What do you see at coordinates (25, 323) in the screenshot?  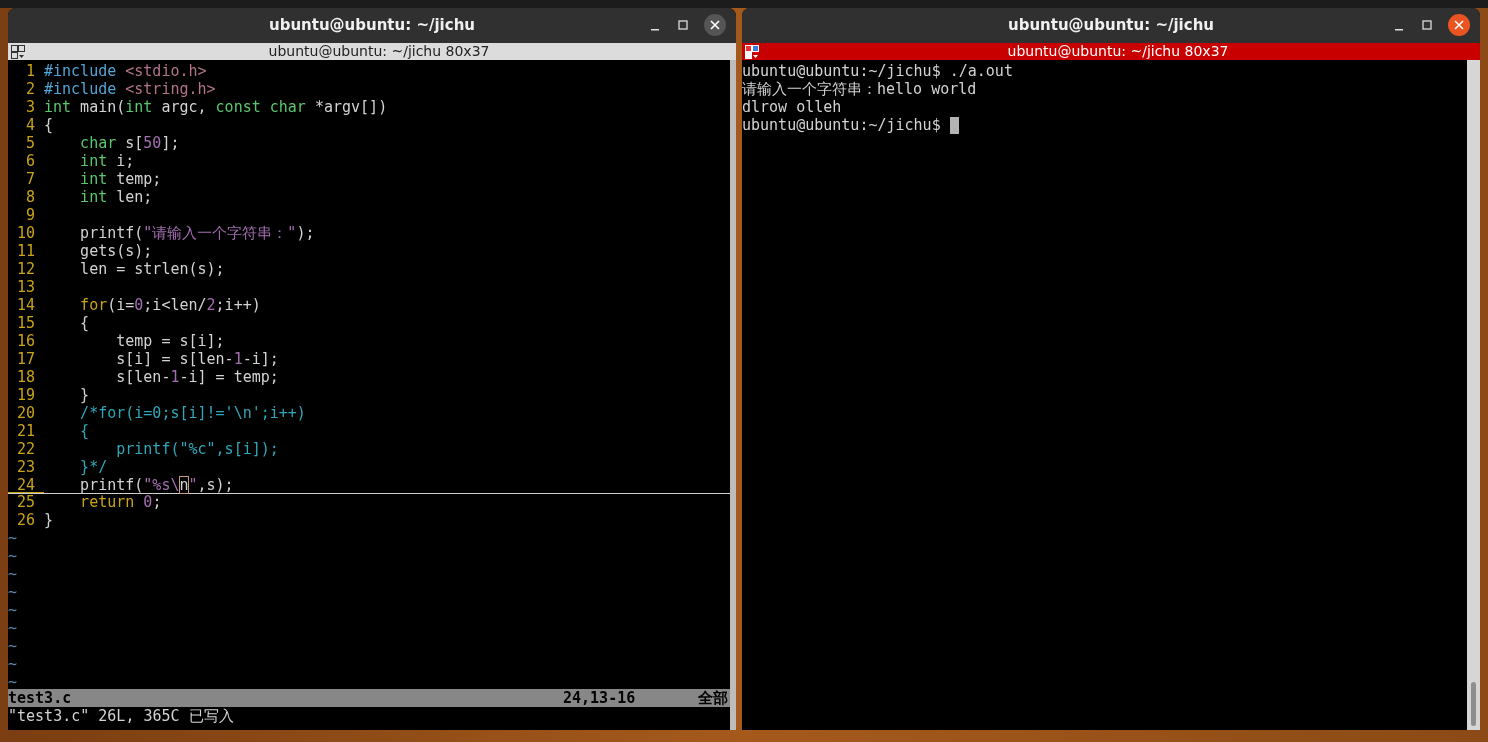 I see `line-number: 15` at bounding box center [25, 323].